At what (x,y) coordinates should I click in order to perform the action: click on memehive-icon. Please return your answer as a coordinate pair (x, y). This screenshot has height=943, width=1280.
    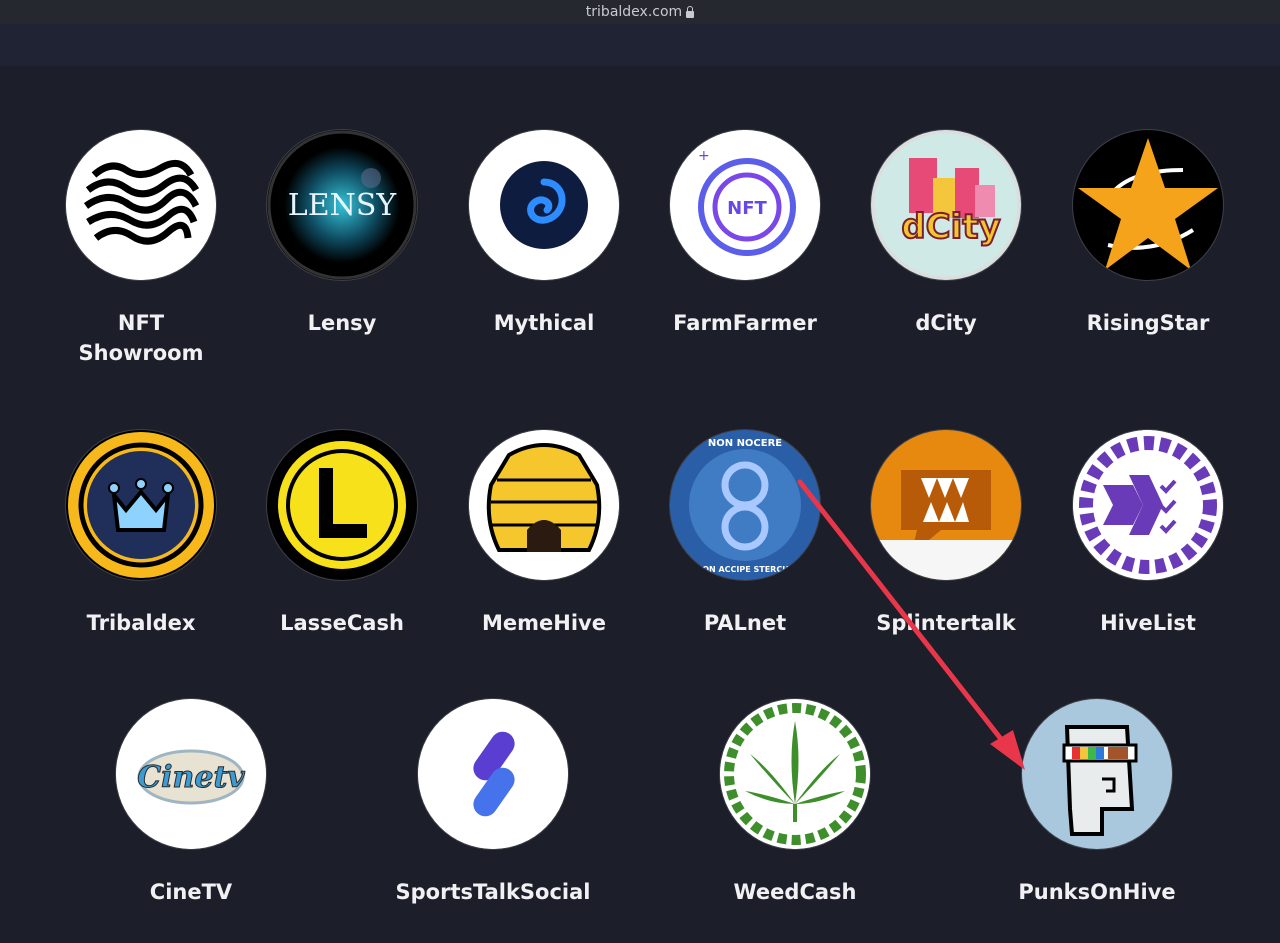
    Looking at the image, I should click on (544, 505).